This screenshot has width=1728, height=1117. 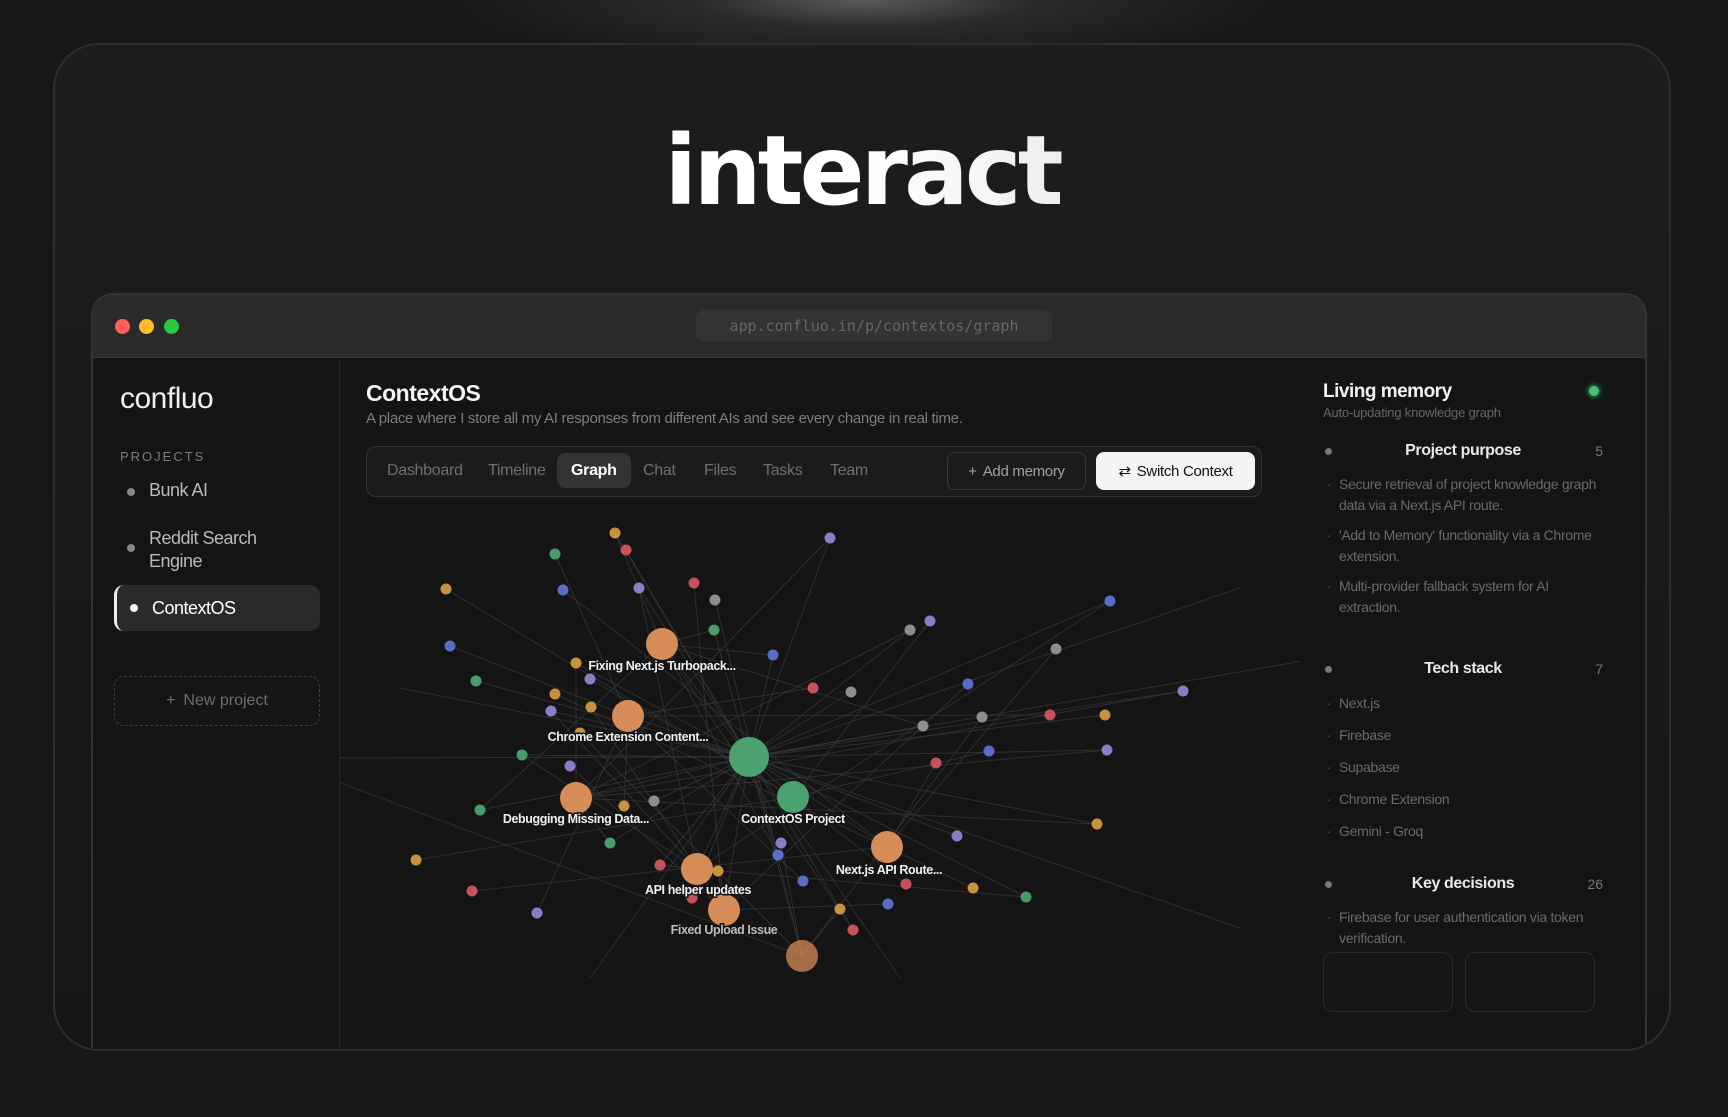 I want to click on new-project-button: + New project, so click(x=217, y=701).